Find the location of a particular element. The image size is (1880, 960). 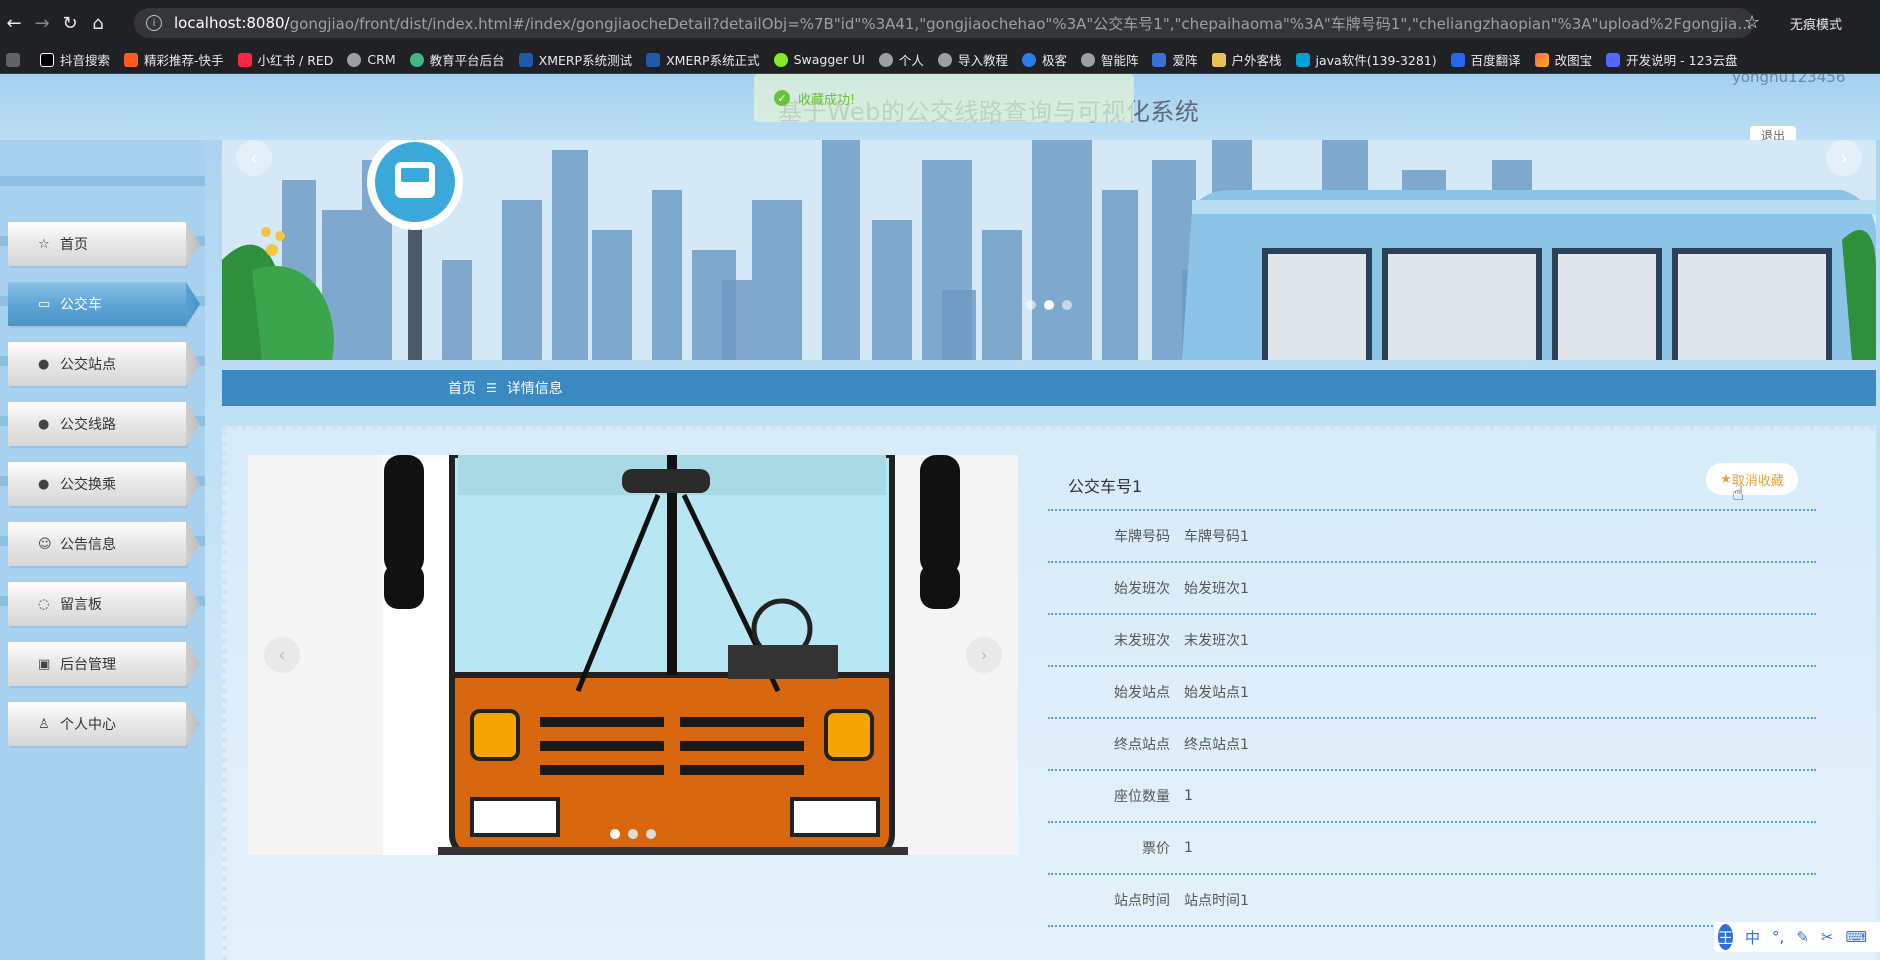

banner-prev-button: ‹ is located at coordinates (254, 158).